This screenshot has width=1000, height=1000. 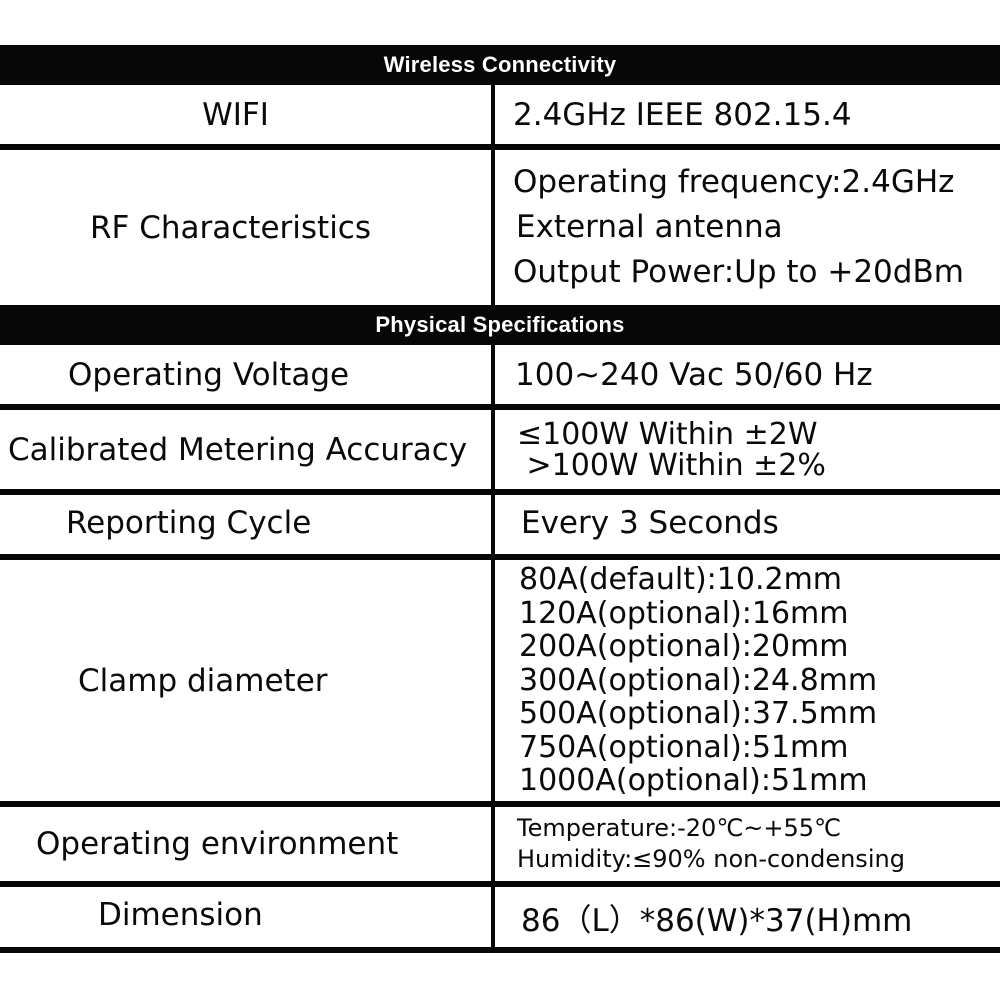 I want to click on spec-value: 100~240 Vac 50/60 Hz, so click(x=747, y=374).